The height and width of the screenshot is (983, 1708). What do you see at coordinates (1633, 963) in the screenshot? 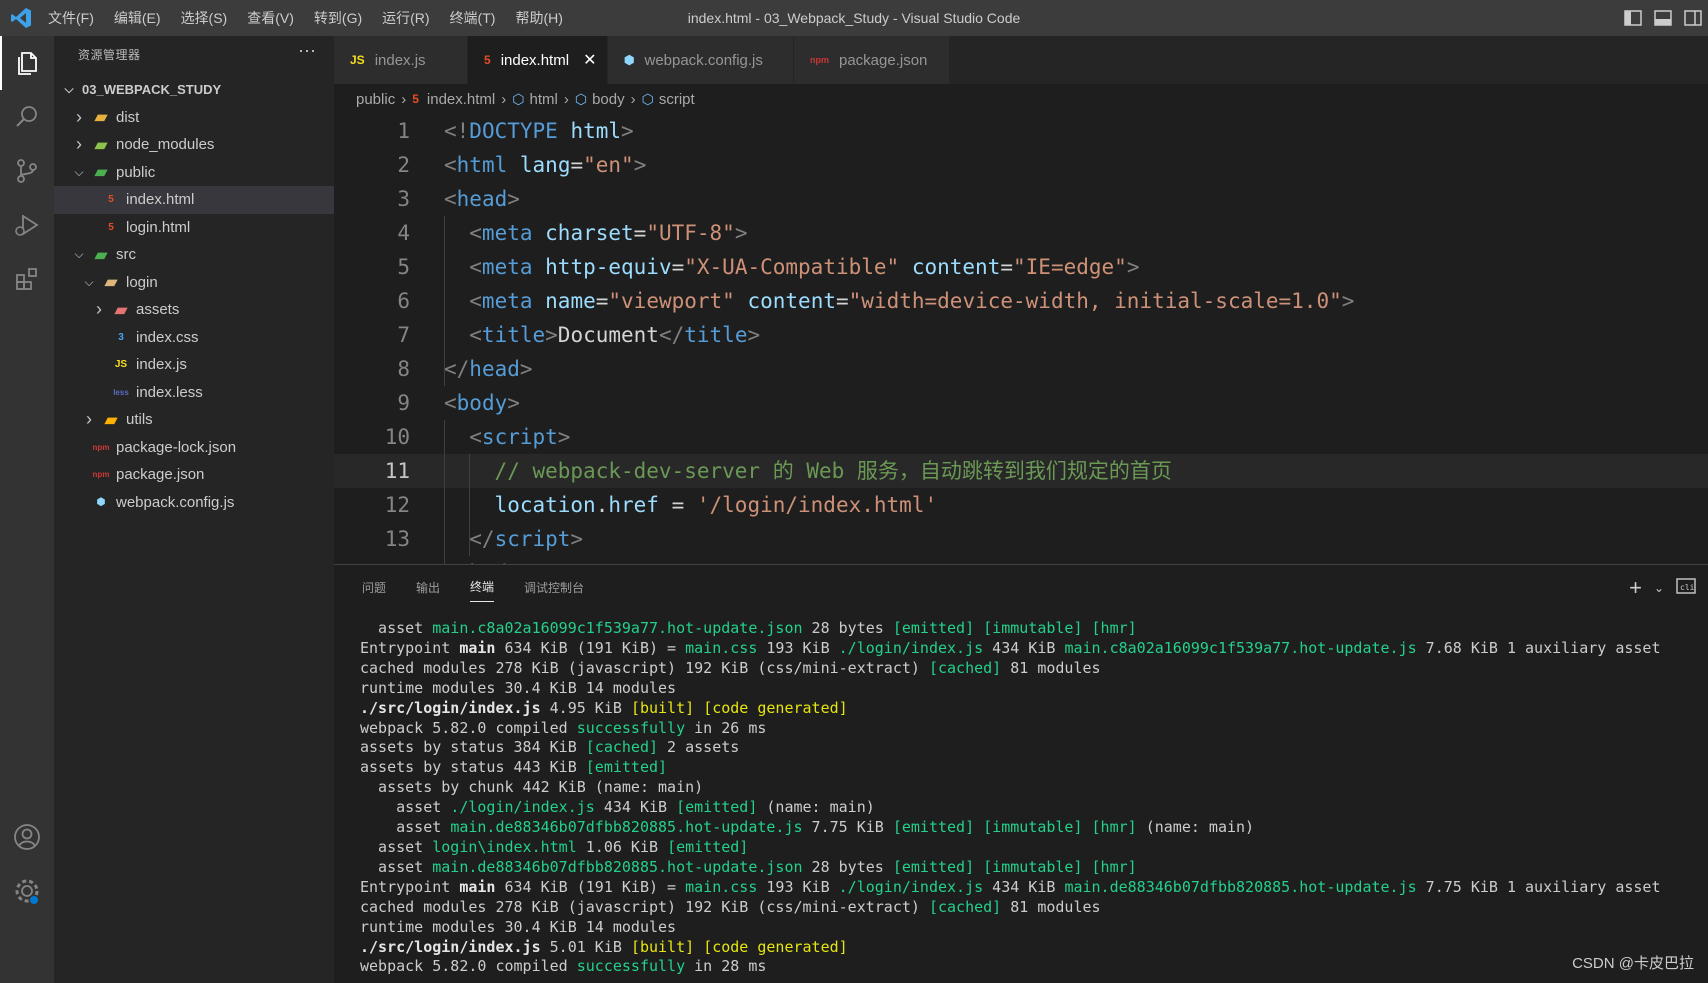
I see `watermark: CSDN @卡皮巴拉` at bounding box center [1633, 963].